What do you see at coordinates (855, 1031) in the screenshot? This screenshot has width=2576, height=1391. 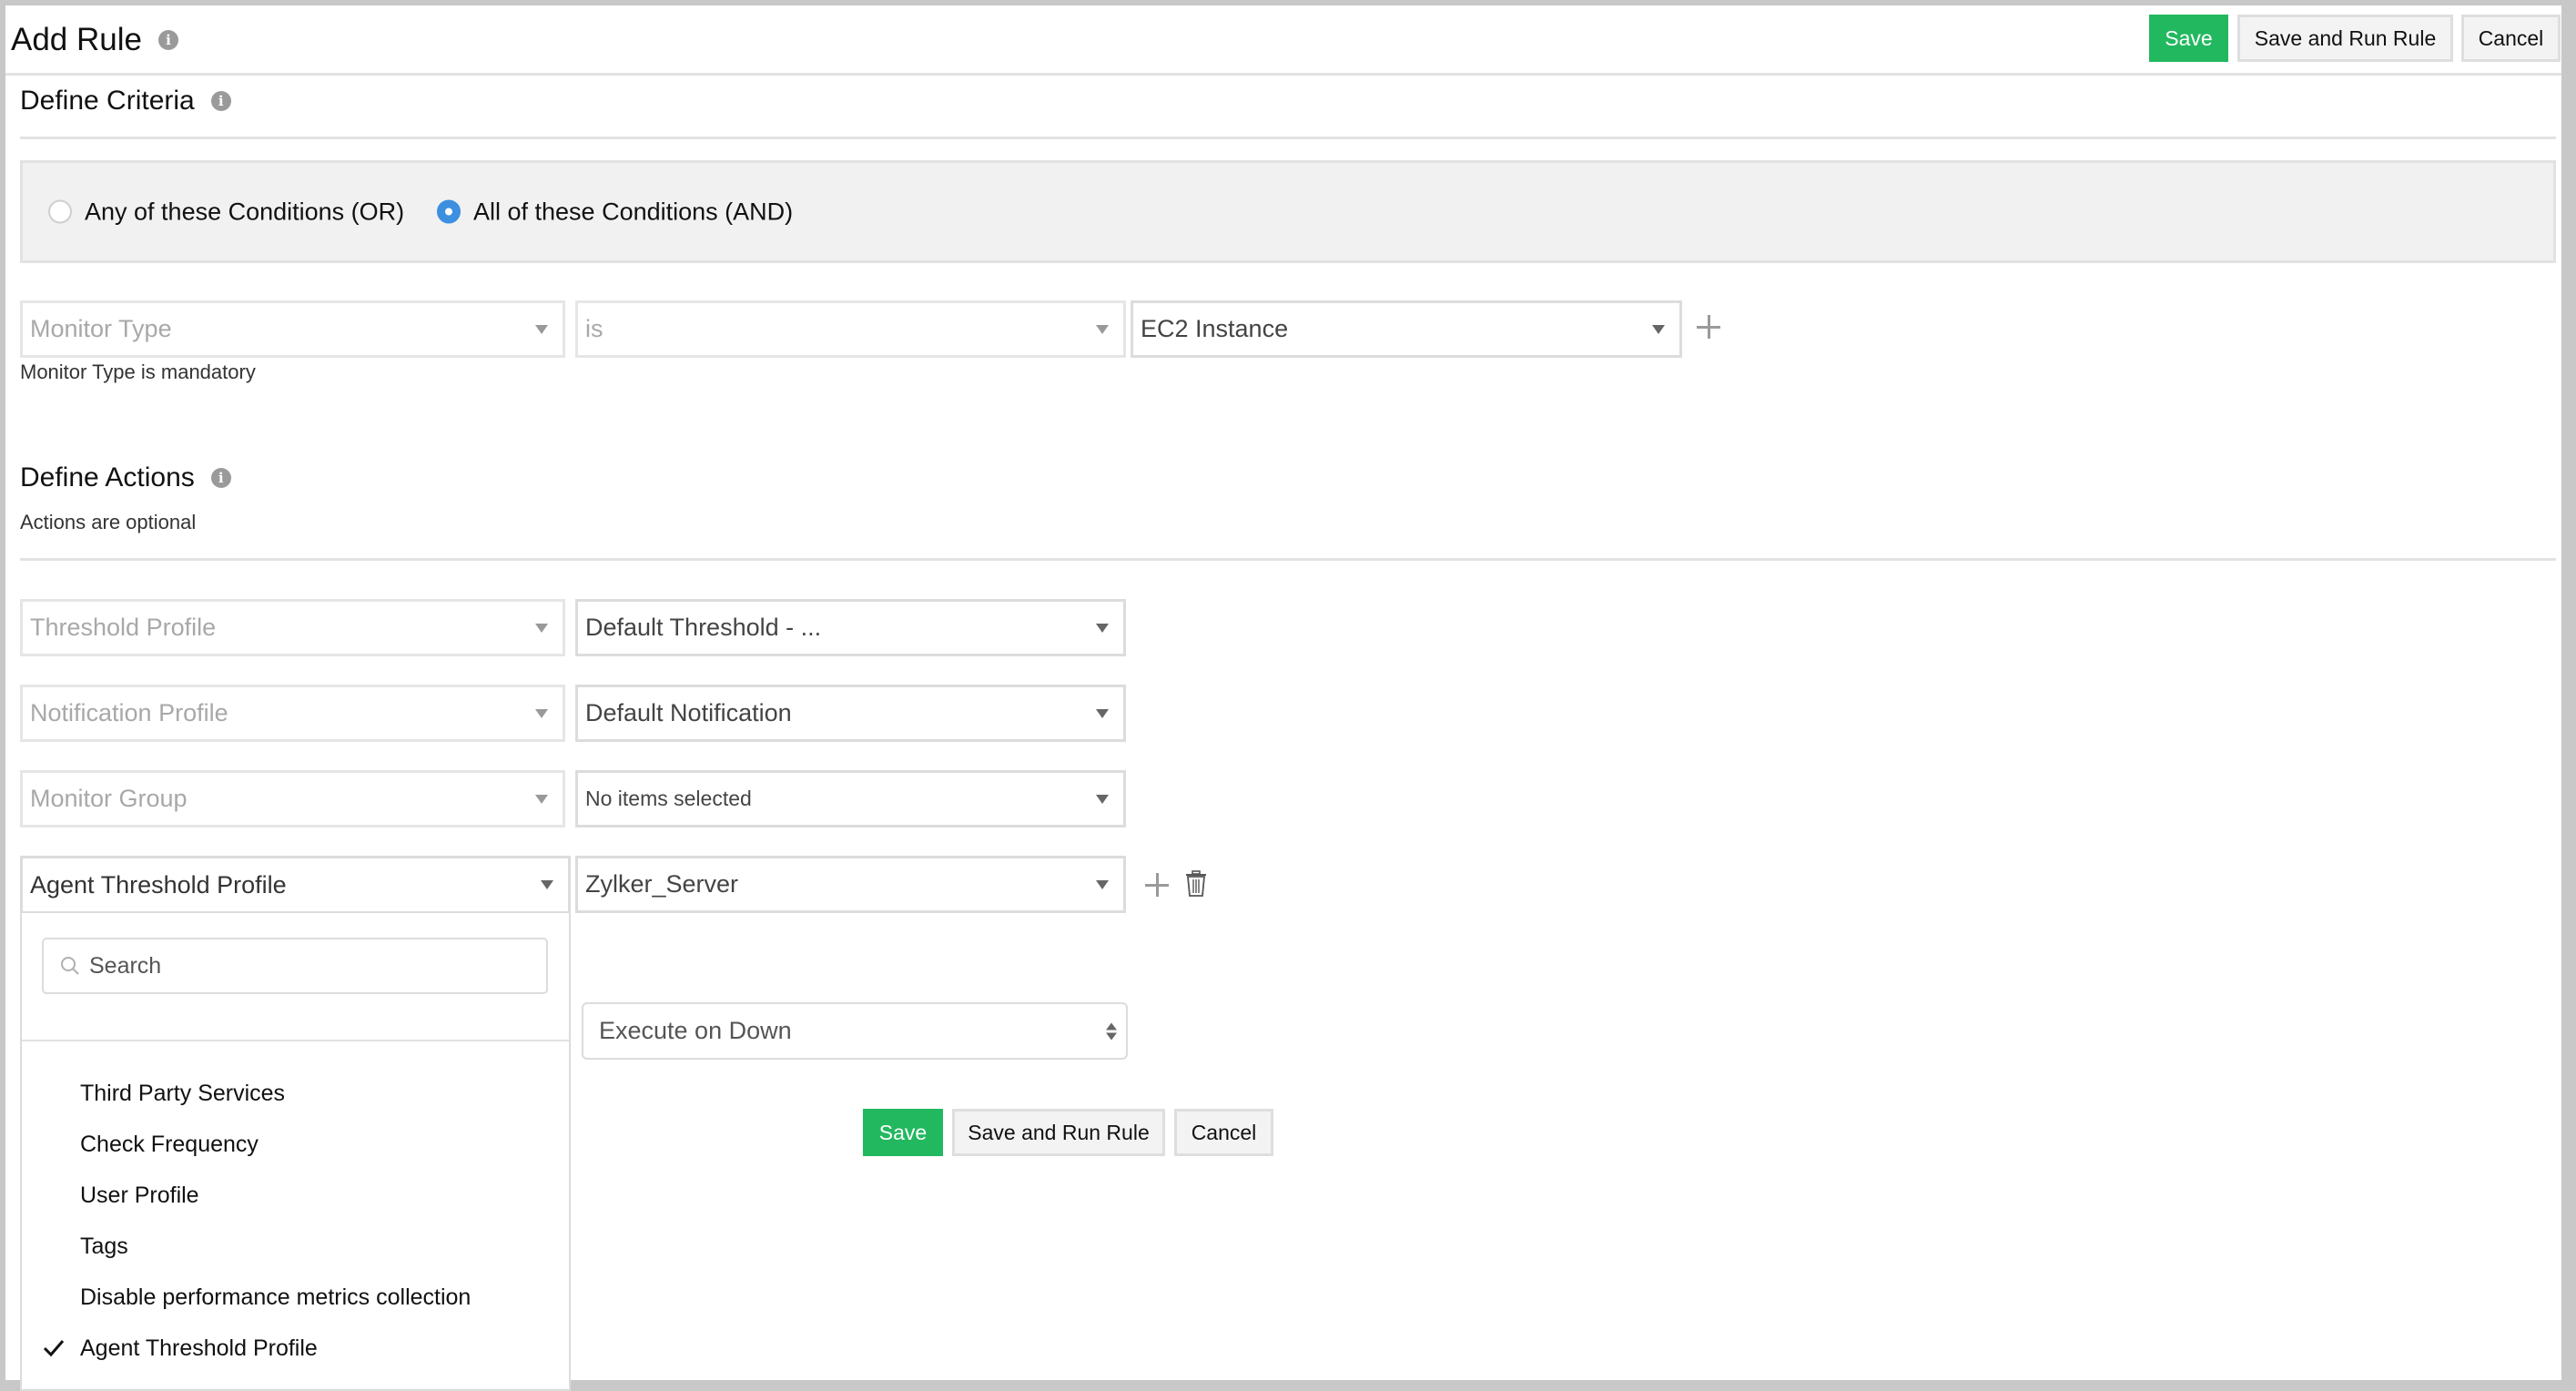 I see `execute-option-select: Execute on Down` at bounding box center [855, 1031].